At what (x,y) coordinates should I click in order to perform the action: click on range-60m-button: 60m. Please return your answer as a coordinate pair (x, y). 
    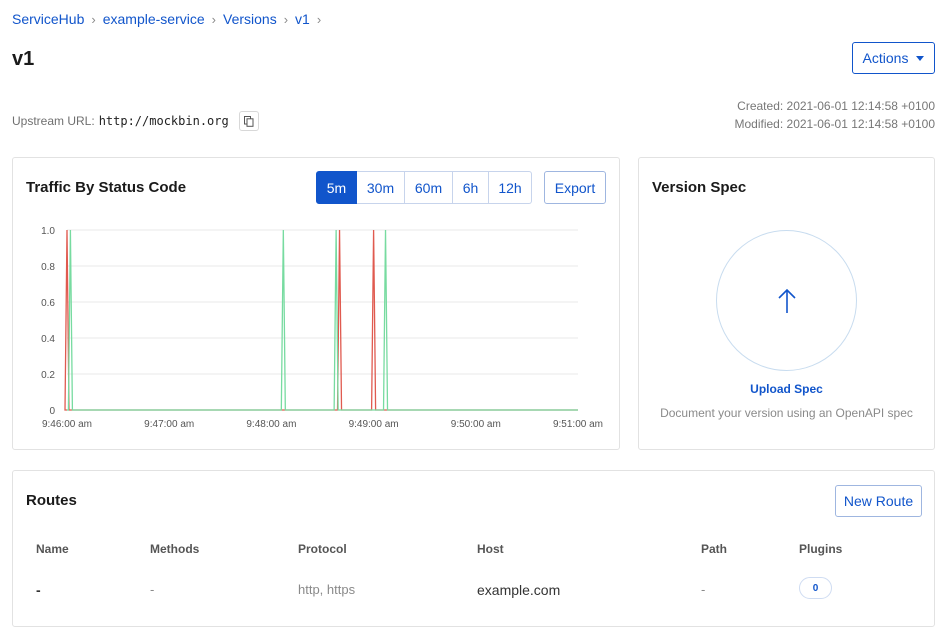
    Looking at the image, I should click on (429, 187).